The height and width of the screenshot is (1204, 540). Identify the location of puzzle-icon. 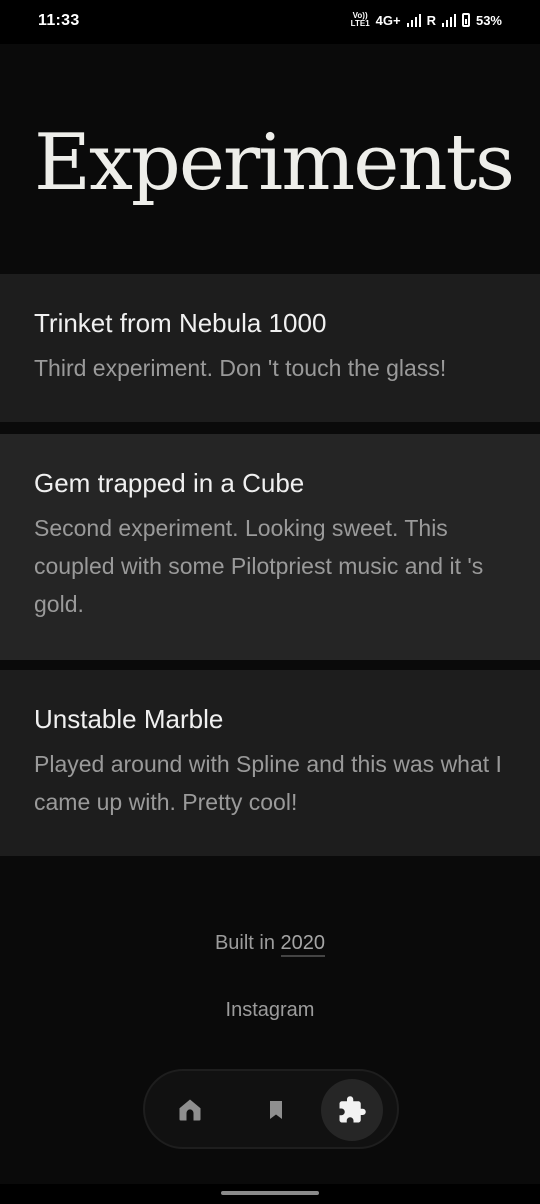
(352, 1109).